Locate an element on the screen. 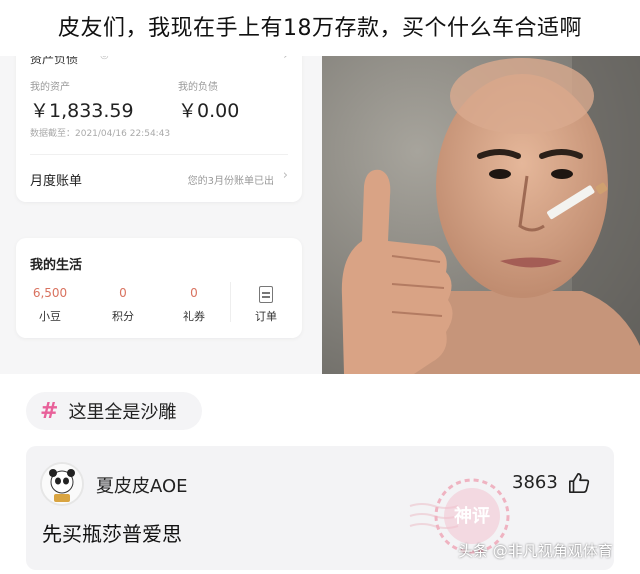 The image size is (640, 574). comment-username: 夏皮皮AOE is located at coordinates (142, 485).